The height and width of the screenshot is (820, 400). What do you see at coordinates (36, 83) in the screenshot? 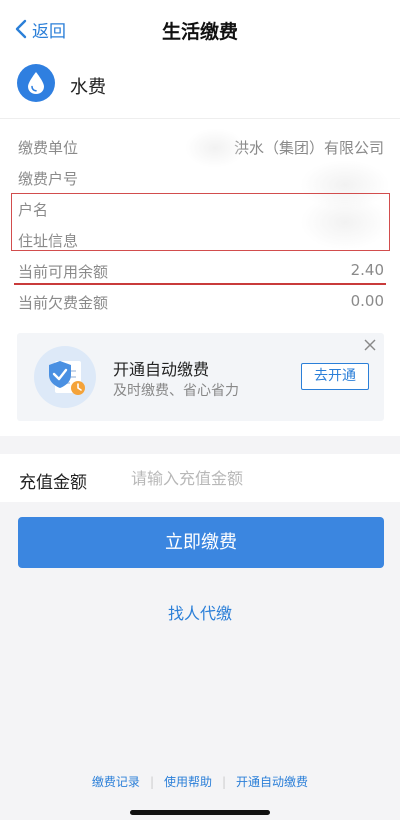
I see `water-drop-icon` at bounding box center [36, 83].